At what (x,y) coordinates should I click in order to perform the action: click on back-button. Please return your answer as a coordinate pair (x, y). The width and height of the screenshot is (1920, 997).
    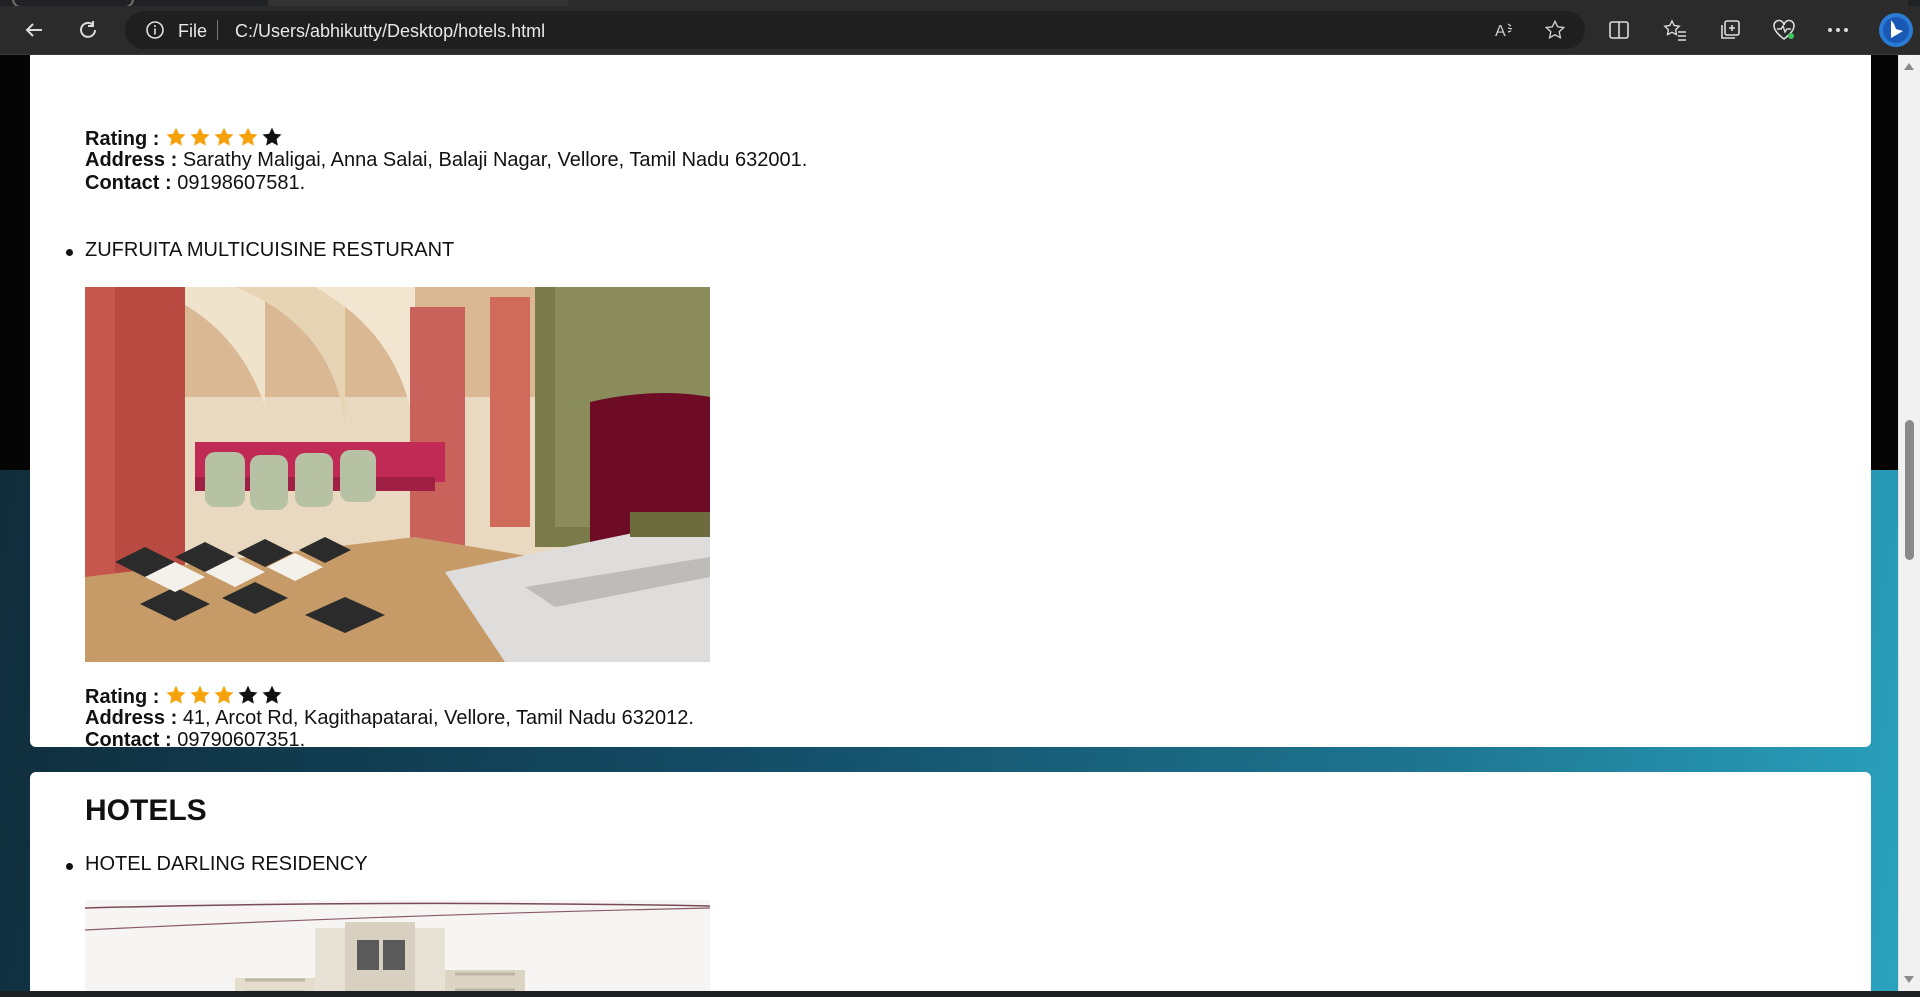
    Looking at the image, I should click on (34, 30).